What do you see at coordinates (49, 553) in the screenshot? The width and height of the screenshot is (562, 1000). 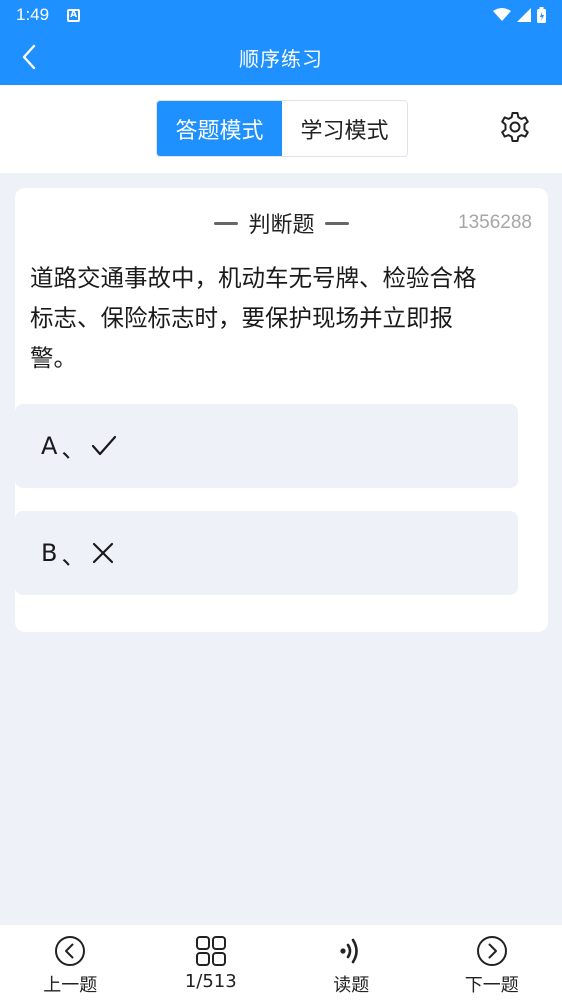 I see `option-letter: B` at bounding box center [49, 553].